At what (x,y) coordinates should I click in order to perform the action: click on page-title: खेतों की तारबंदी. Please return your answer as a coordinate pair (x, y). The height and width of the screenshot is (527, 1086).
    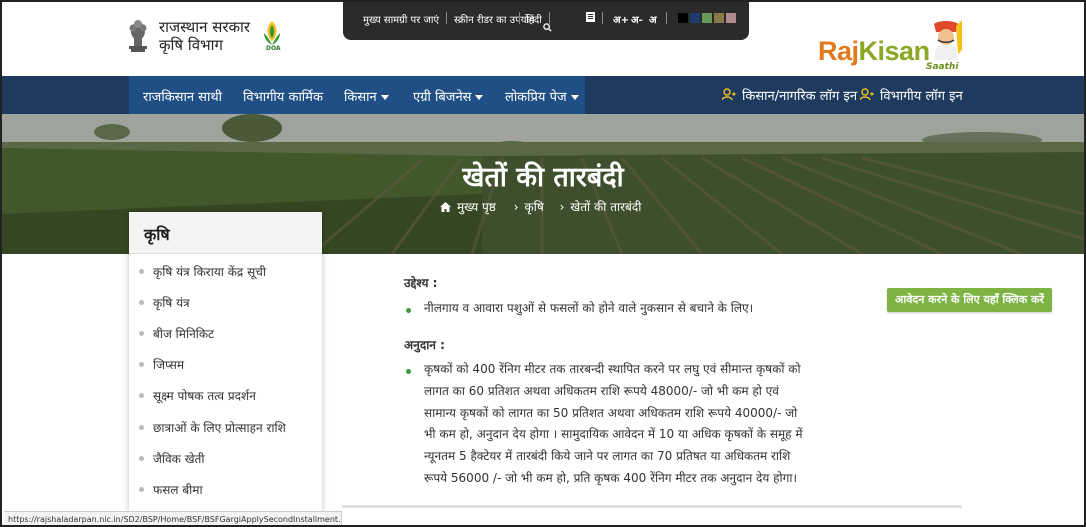
    Looking at the image, I should click on (543, 177).